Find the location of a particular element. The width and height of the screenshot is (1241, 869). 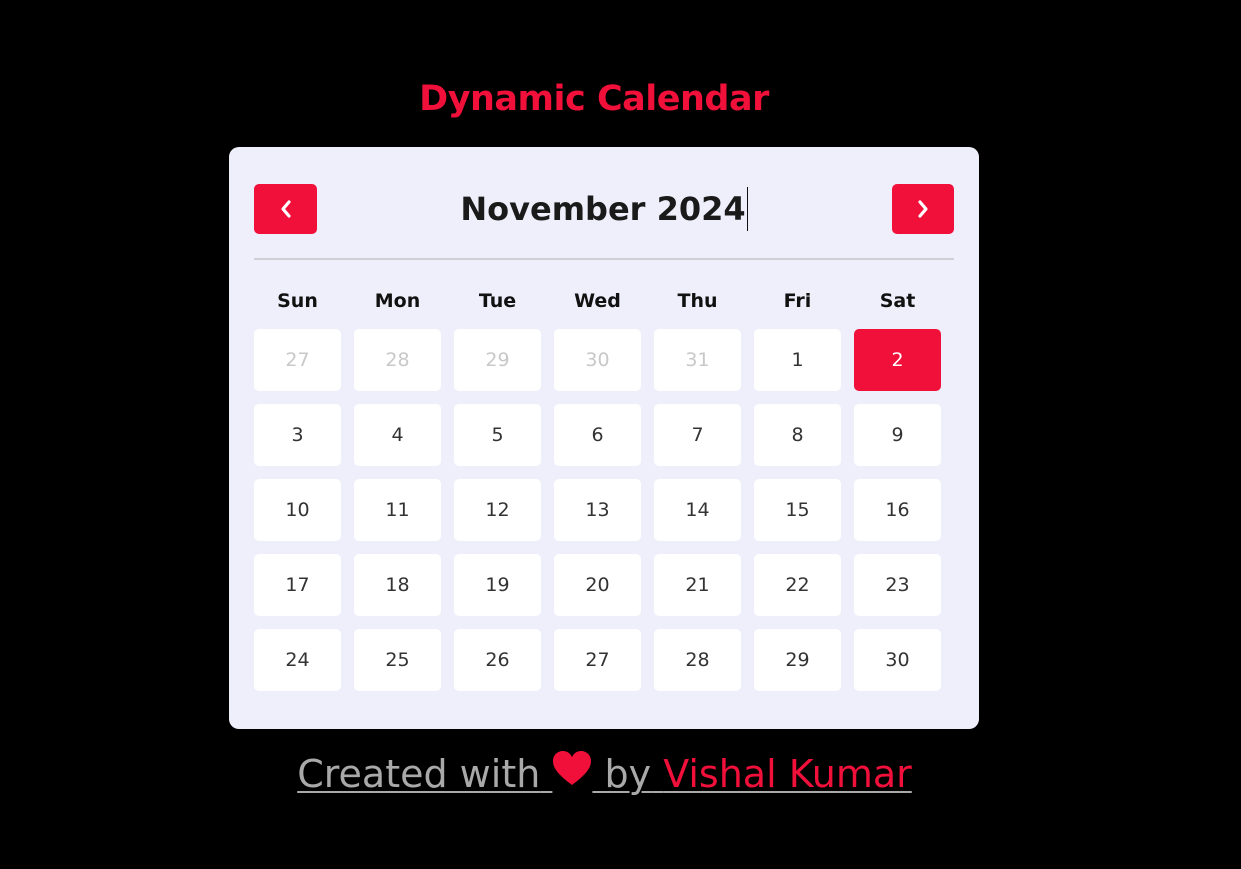

by-text: by is located at coordinates (628, 774).